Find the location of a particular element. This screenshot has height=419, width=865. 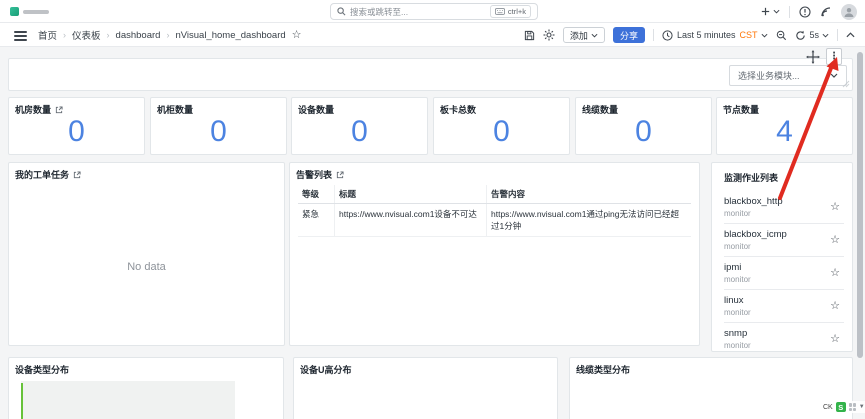

user-avatar is located at coordinates (849, 11).